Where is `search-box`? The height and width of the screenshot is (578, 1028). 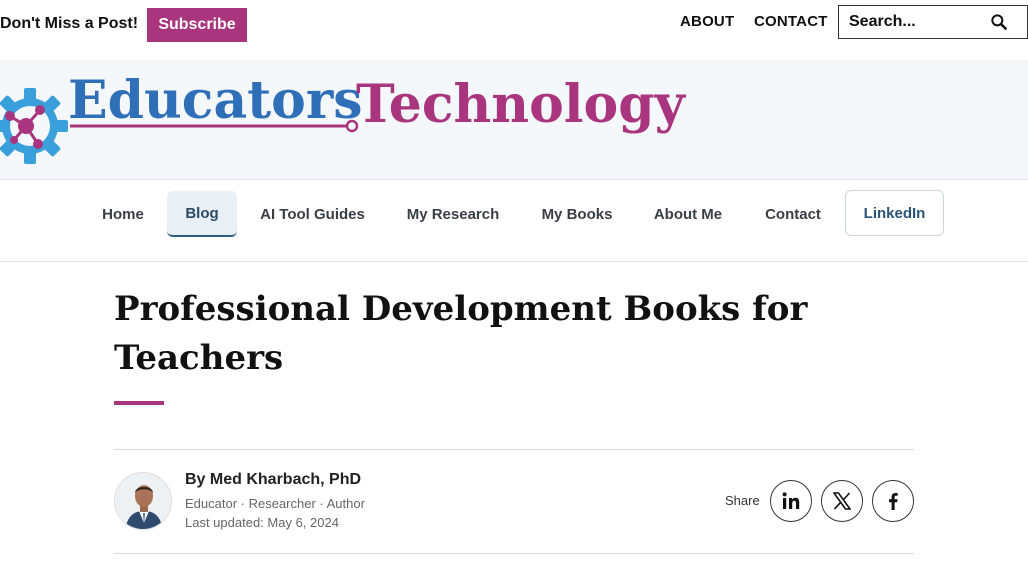 search-box is located at coordinates (933, 22).